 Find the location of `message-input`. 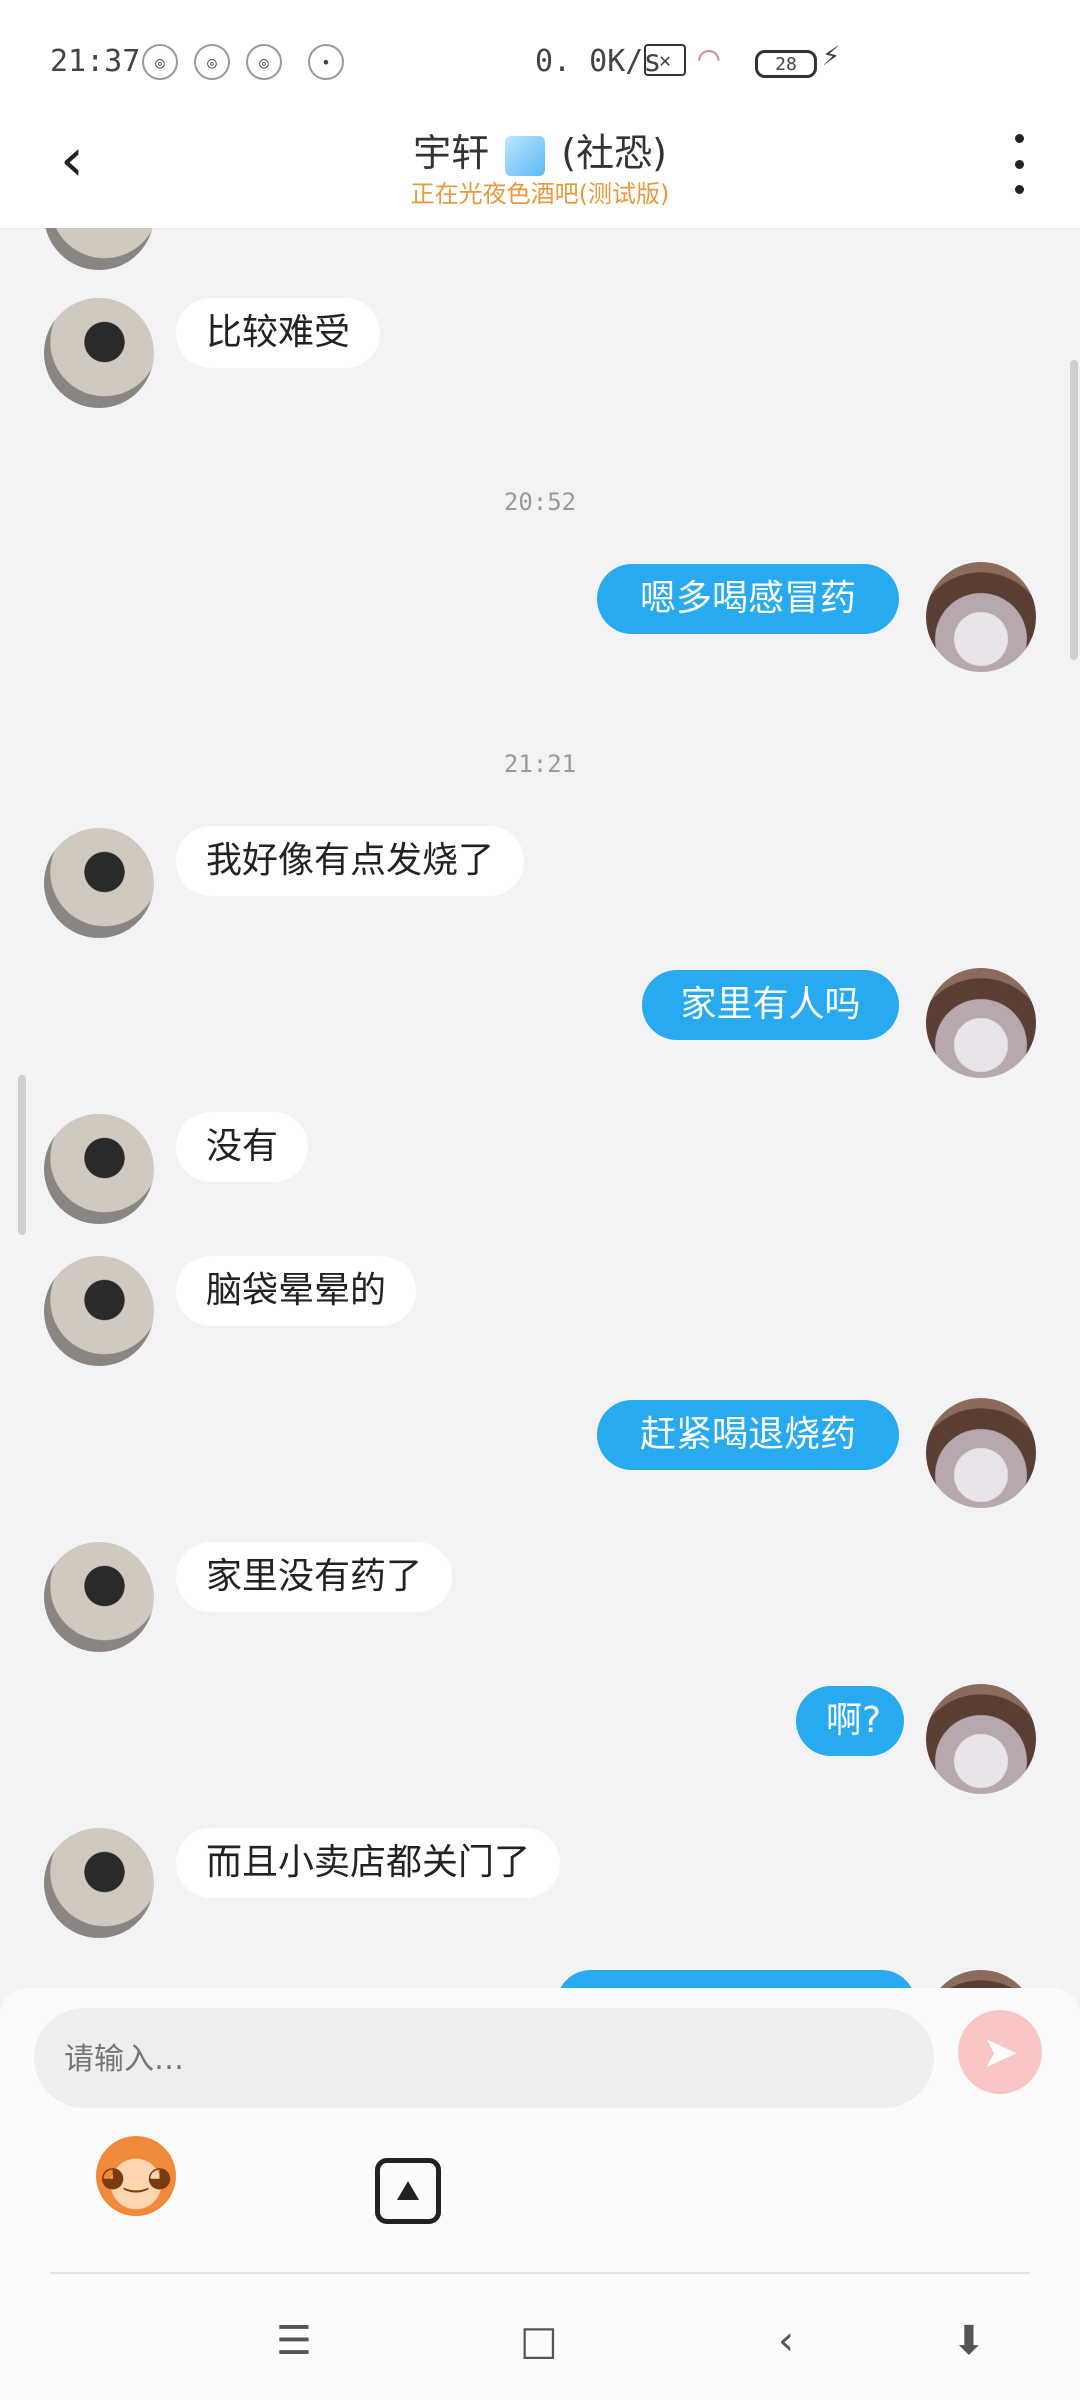

message-input is located at coordinates (484, 2059).